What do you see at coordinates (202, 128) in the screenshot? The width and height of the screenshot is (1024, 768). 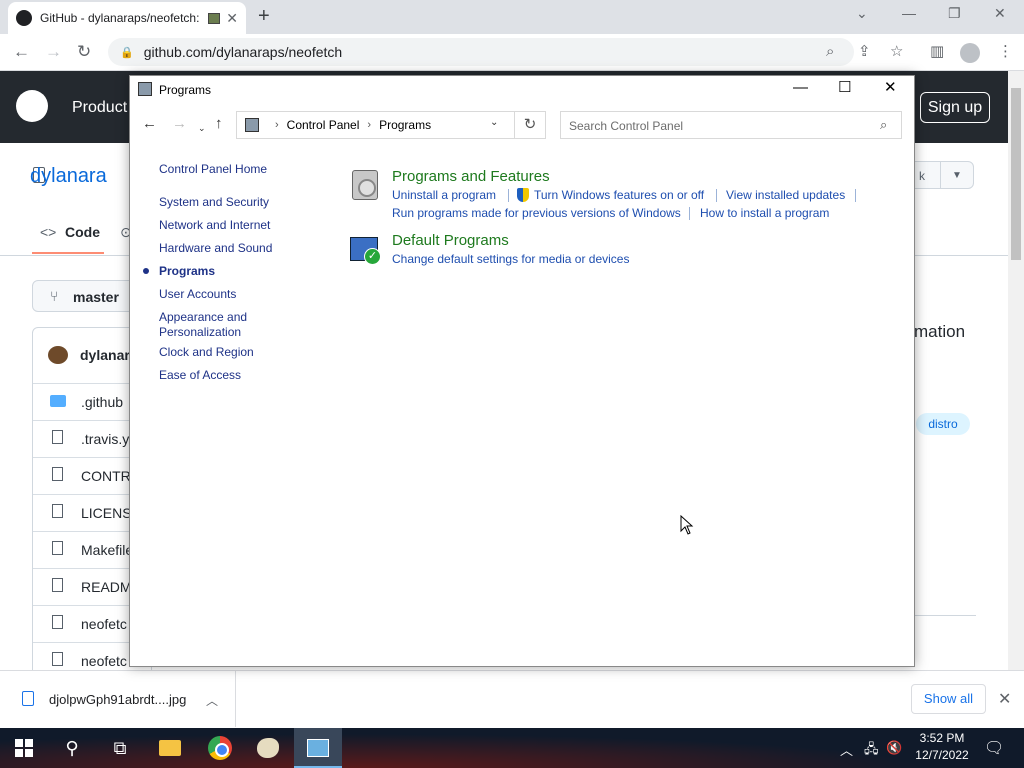 I see `recent-locations-icon: ⌄` at bounding box center [202, 128].